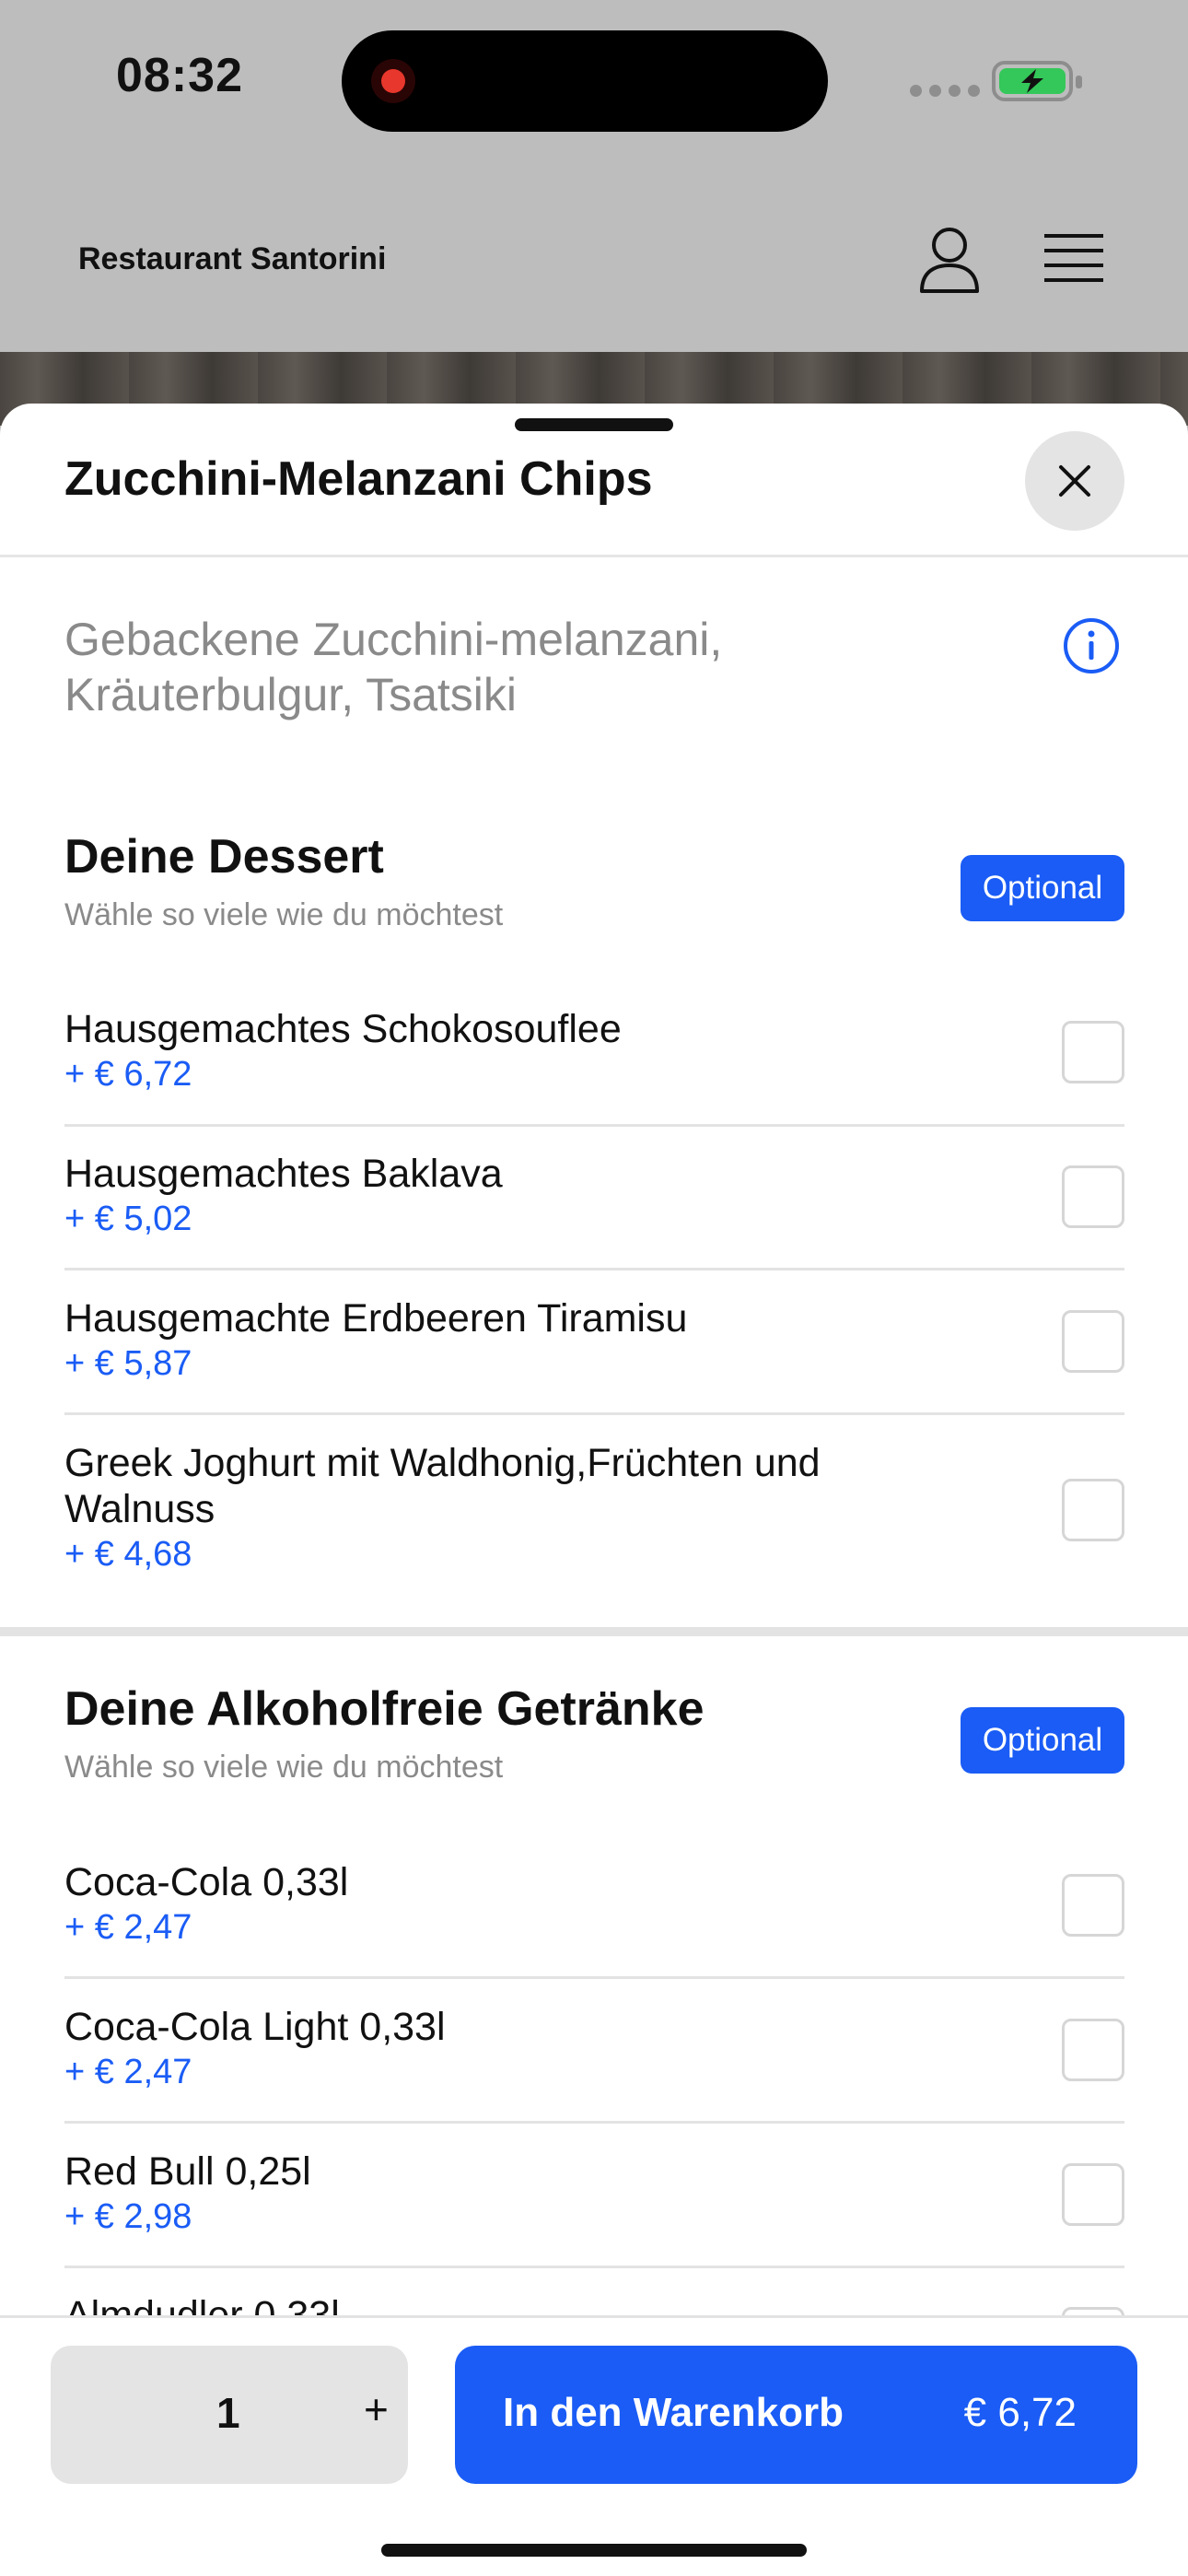  I want to click on option-red-bull: Red Bull 0,25l + € 2,98, so click(594, 2194).